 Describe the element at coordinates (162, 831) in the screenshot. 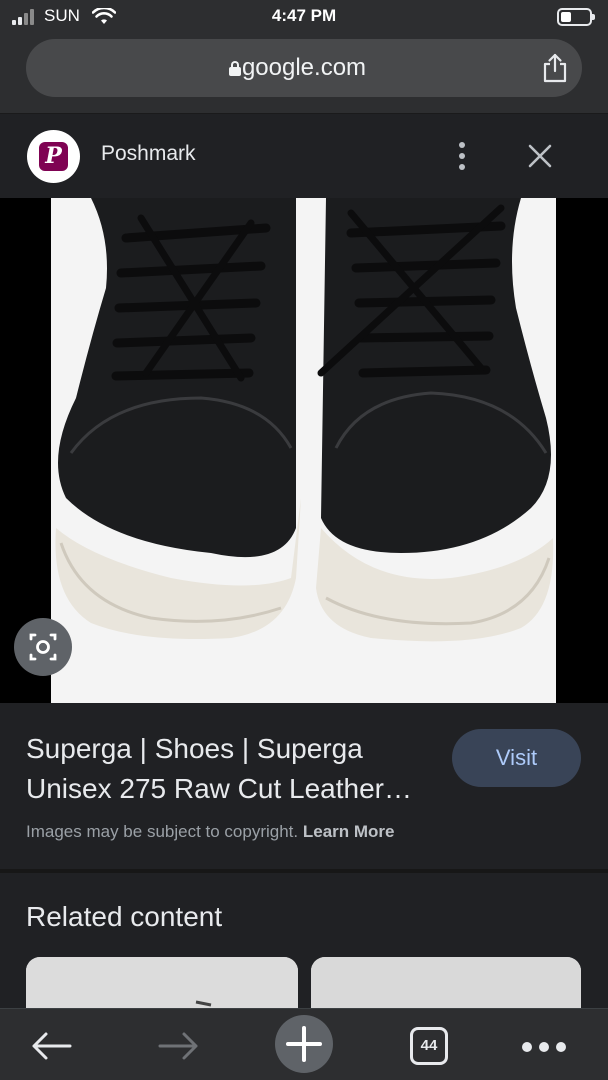

I see `copyright-text: Images may be subject to copyright.` at that location.